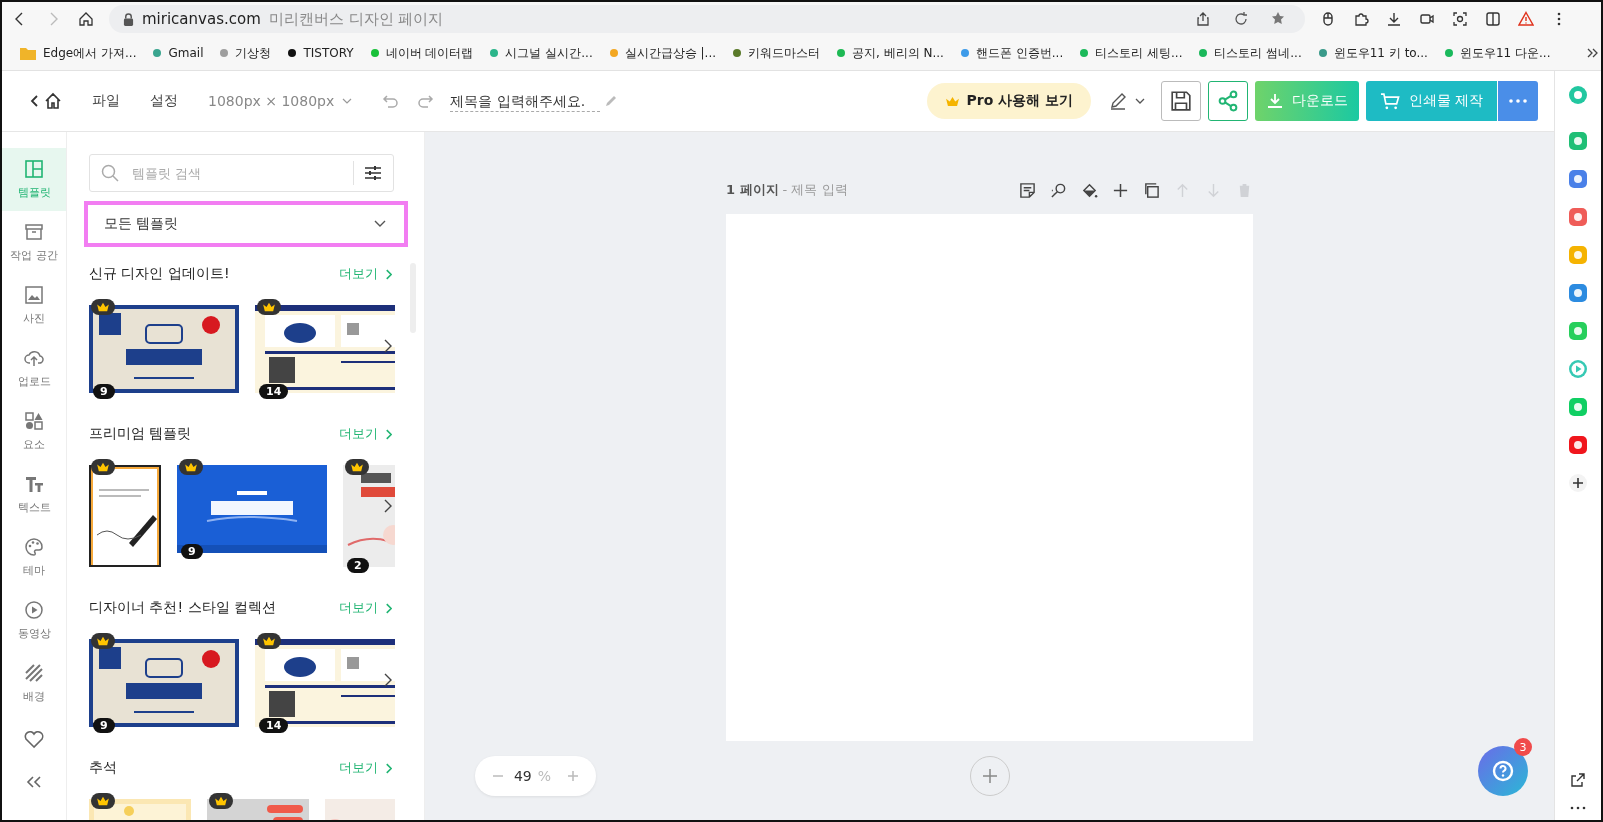 The height and width of the screenshot is (822, 1603). I want to click on page-title: 미리캔버스 디자인 페이지, so click(356, 19).